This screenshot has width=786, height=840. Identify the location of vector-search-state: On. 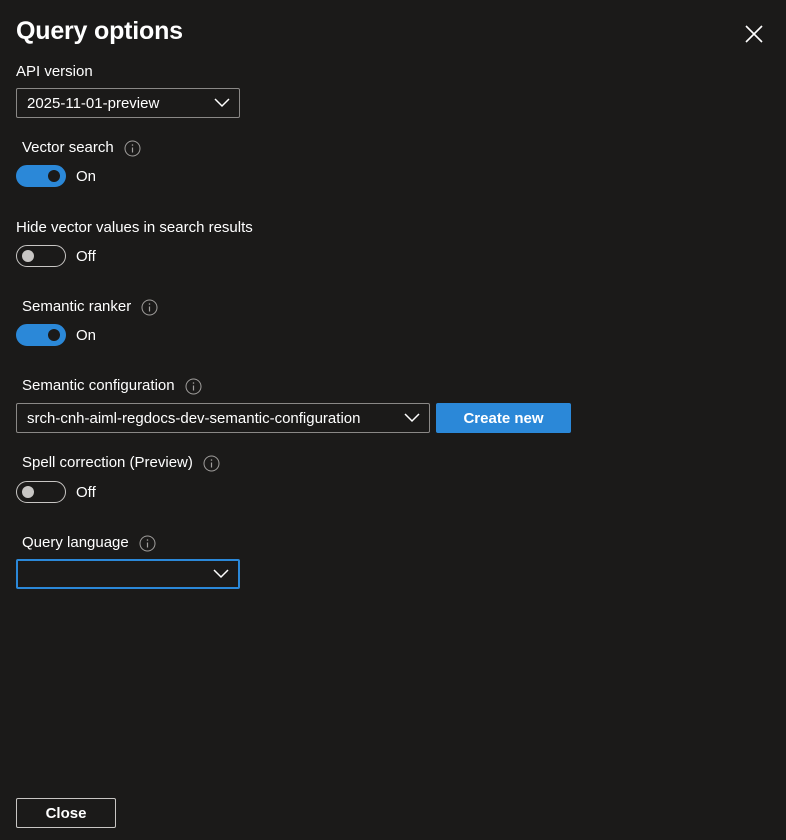
(86, 176).